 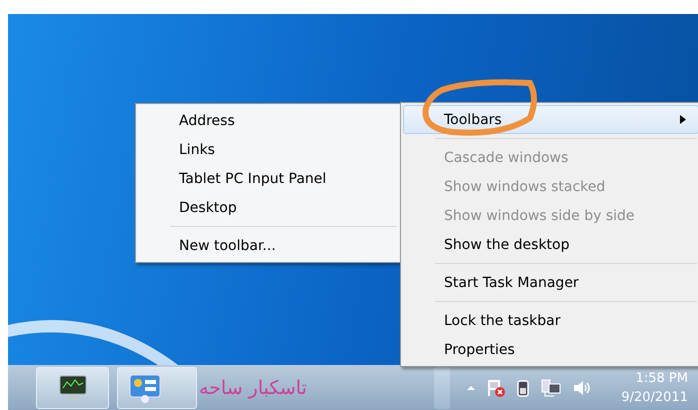 I want to click on menu-item: Show the desktop, so click(x=550, y=244).